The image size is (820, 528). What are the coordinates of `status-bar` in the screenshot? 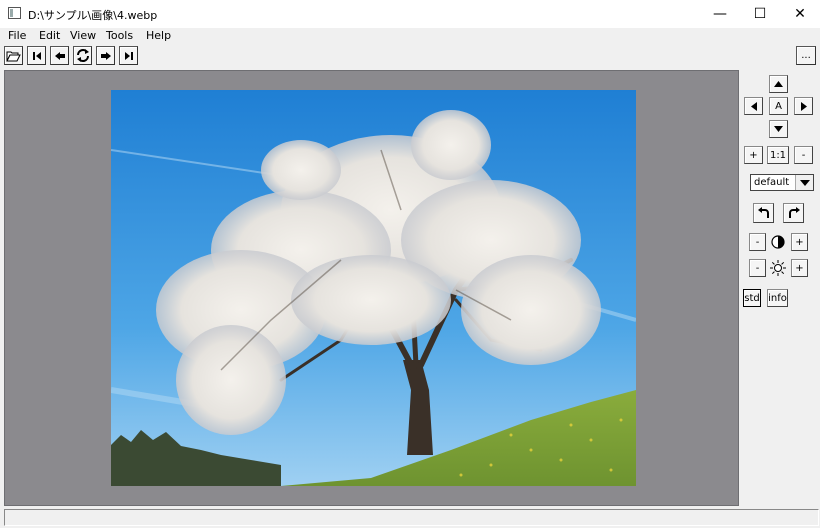 It's located at (411, 517).